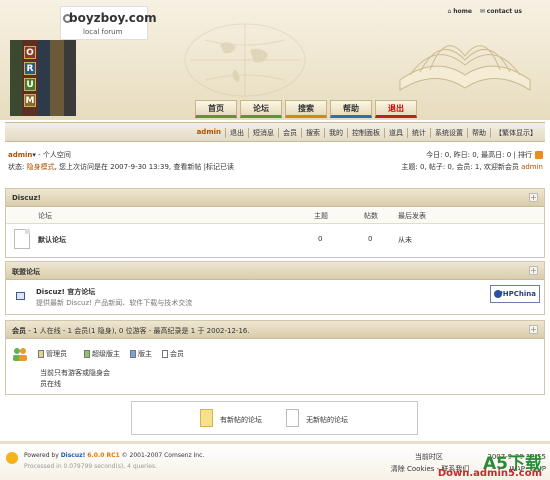 The image size is (550, 480). What do you see at coordinates (292, 418) in the screenshot?
I see `no-new-posts-icon` at bounding box center [292, 418].